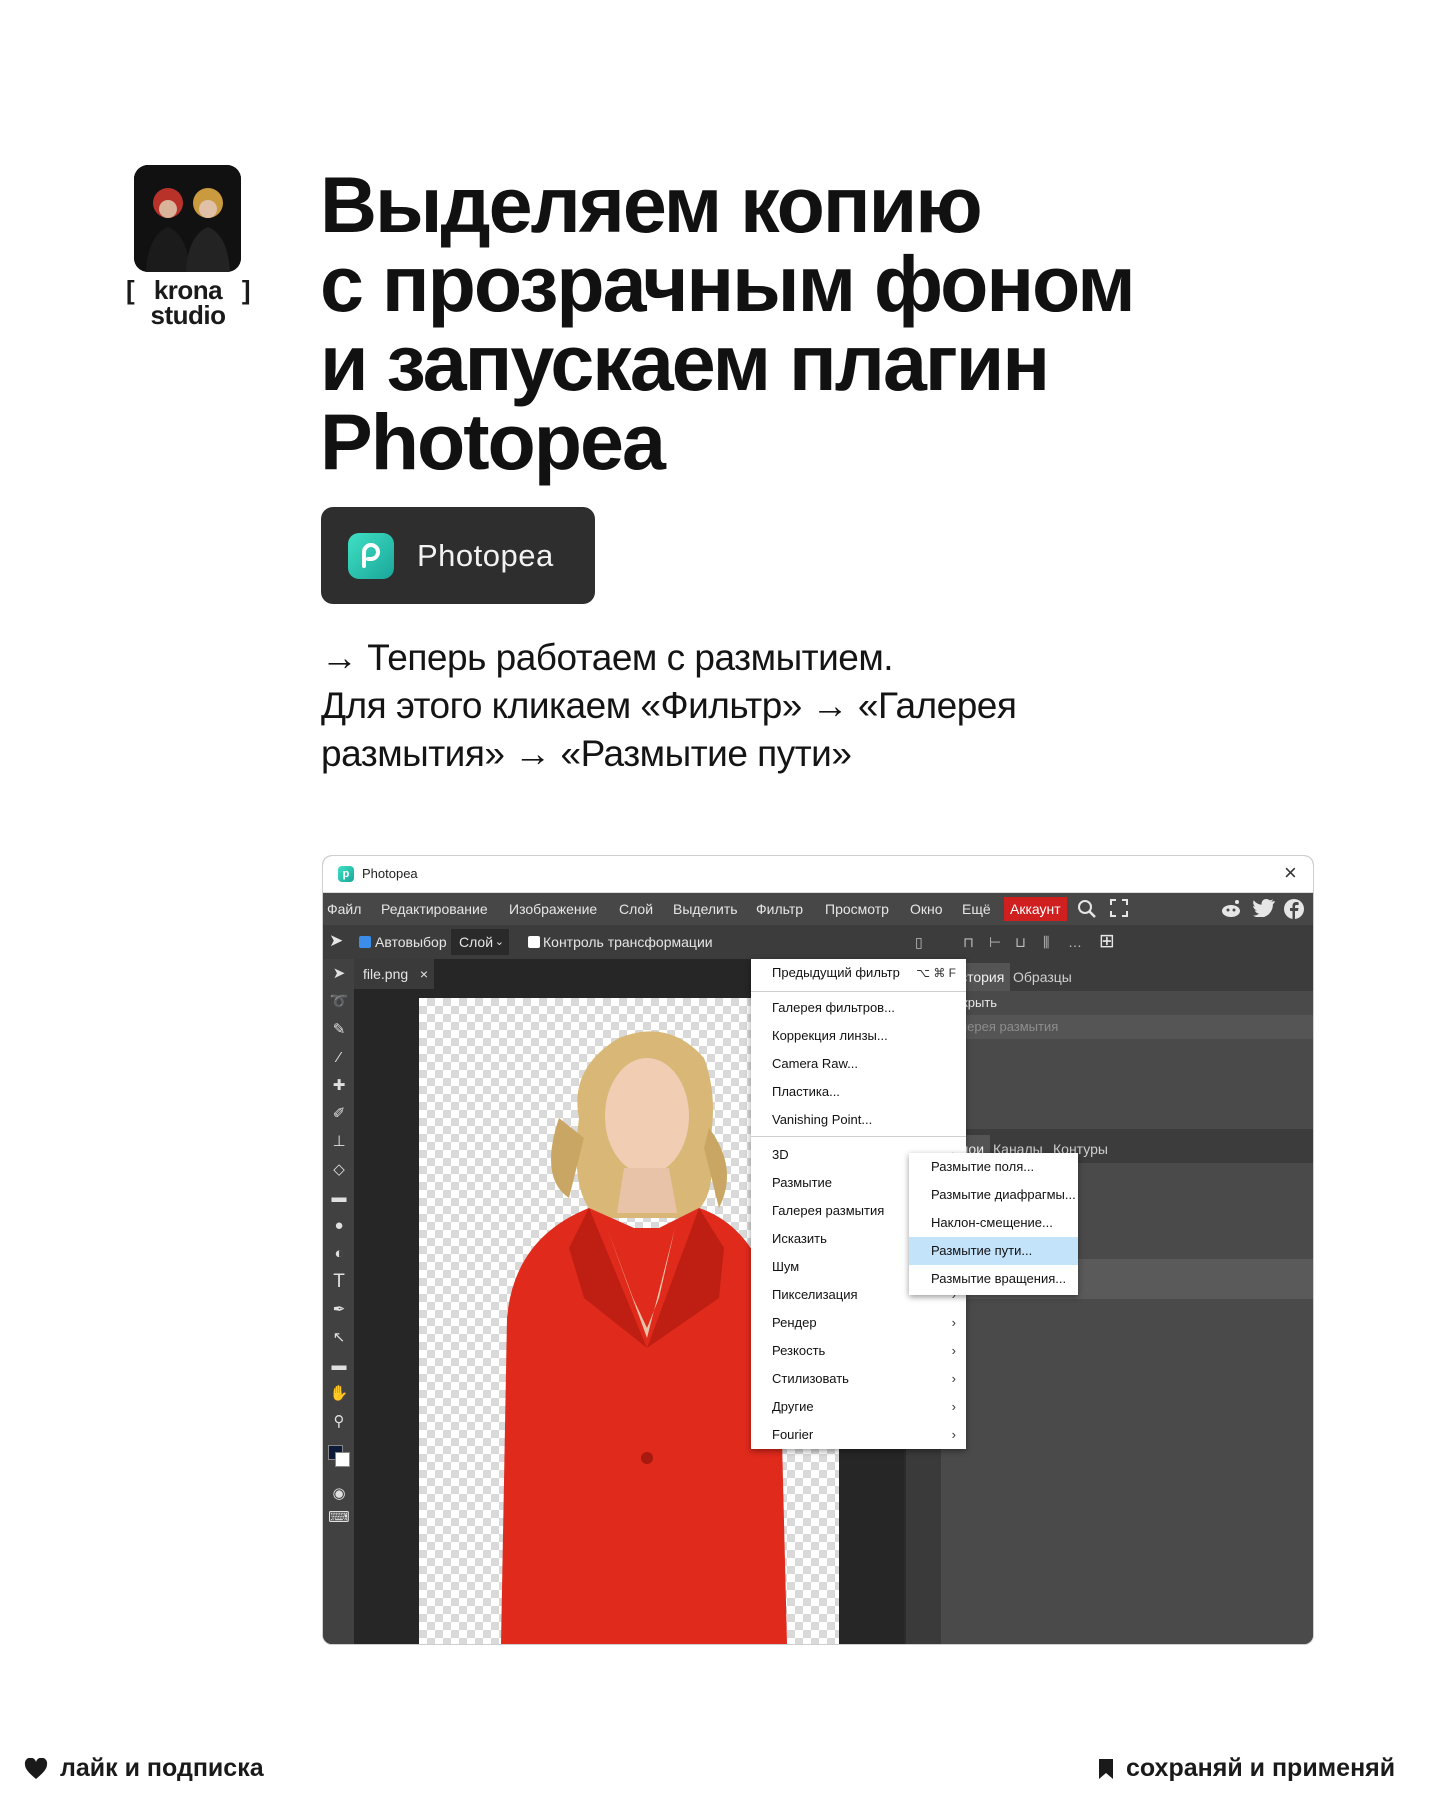 Image resolution: width=1440 pixels, height=1800 pixels. What do you see at coordinates (246, 290) in the screenshot?
I see `brand-bracket-close: ]` at bounding box center [246, 290].